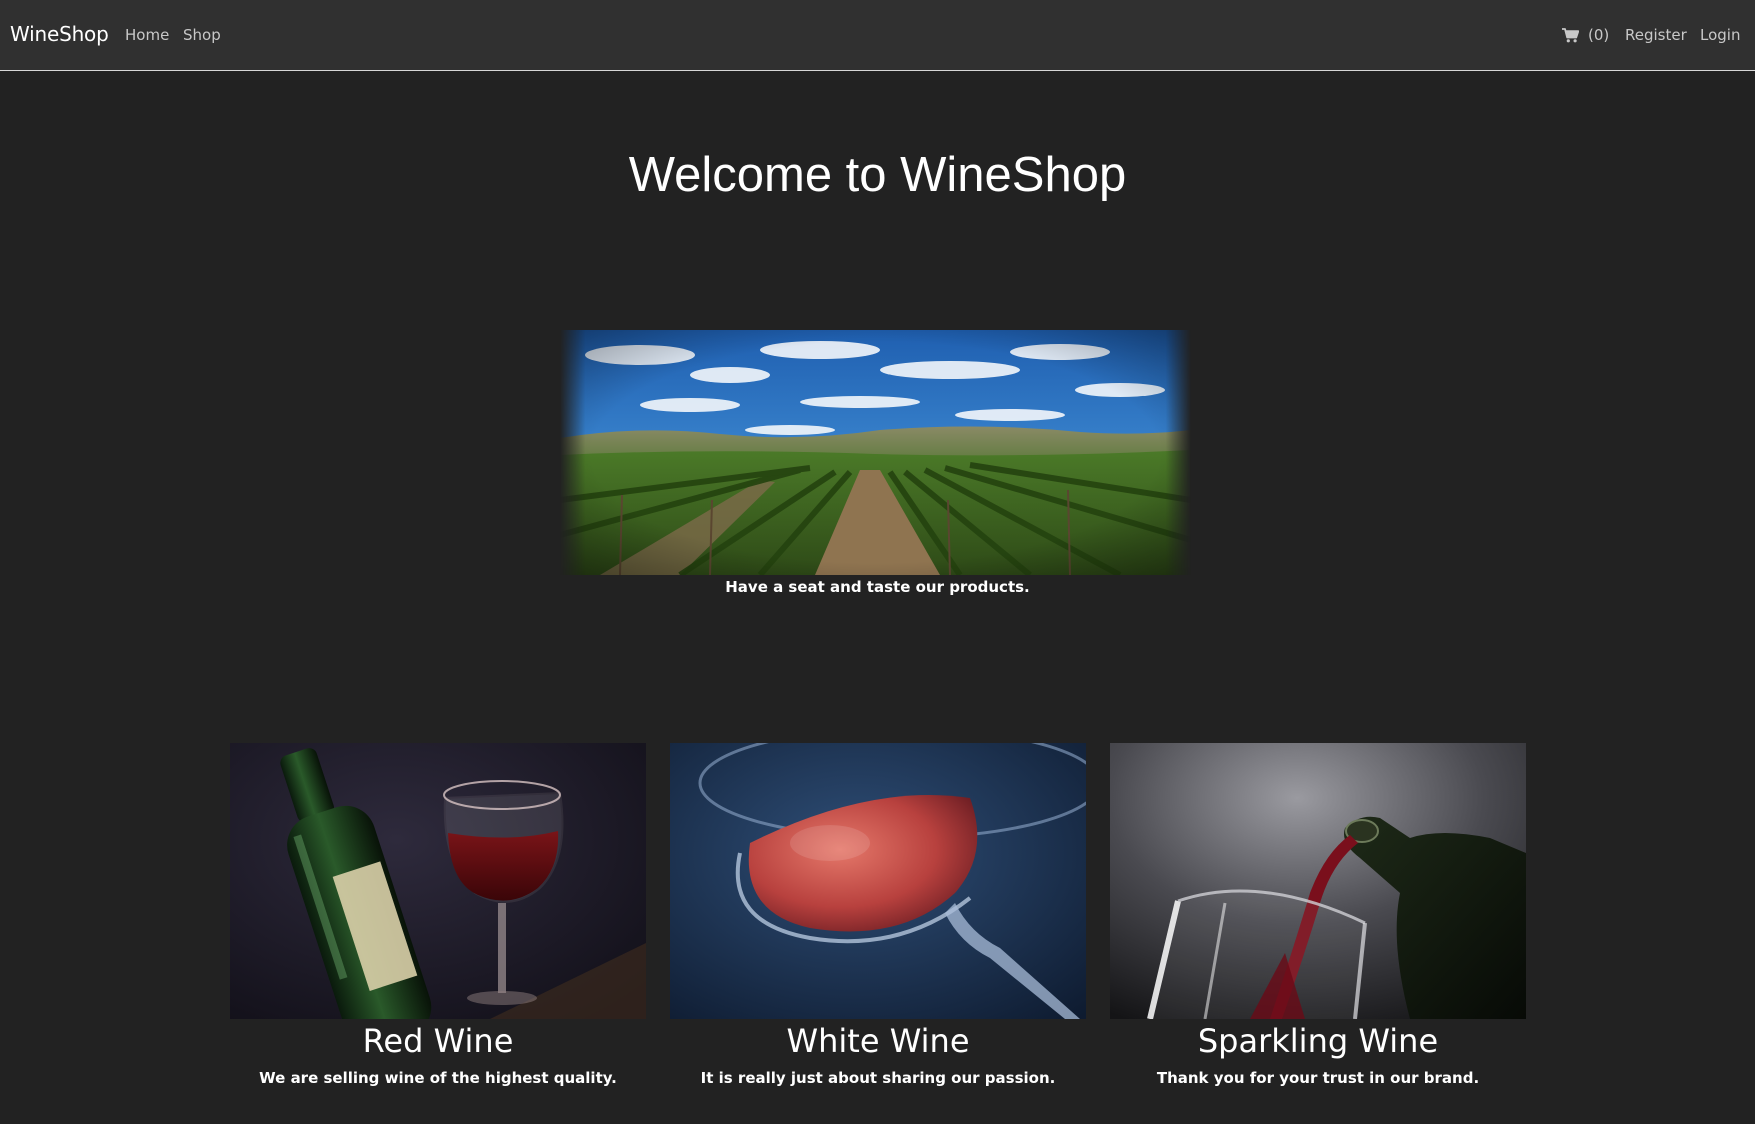 The height and width of the screenshot is (1124, 1755). What do you see at coordinates (1585, 35) in the screenshot?
I see `cart-link: (0)` at bounding box center [1585, 35].